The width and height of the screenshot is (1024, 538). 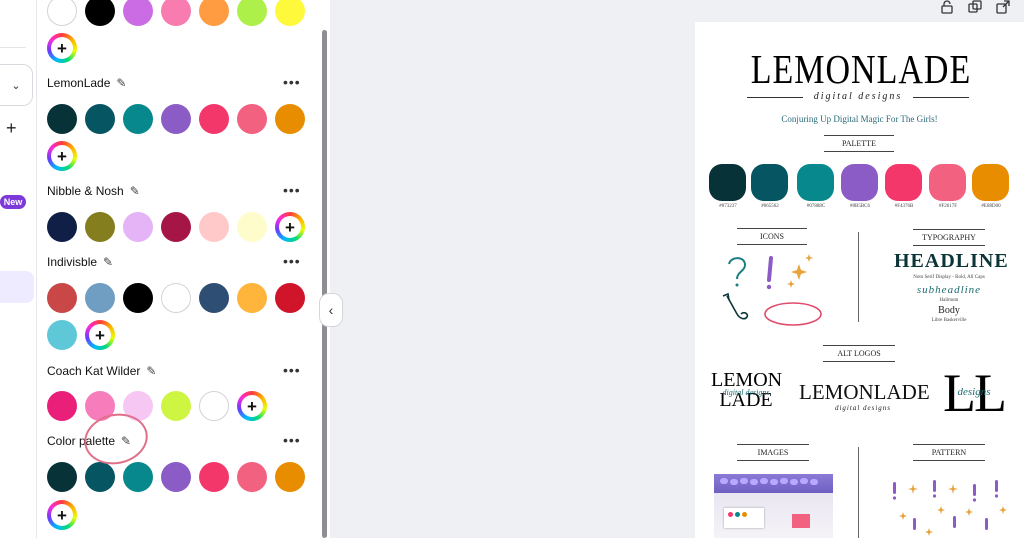 What do you see at coordinates (1003, 7) in the screenshot?
I see `share-icon` at bounding box center [1003, 7].